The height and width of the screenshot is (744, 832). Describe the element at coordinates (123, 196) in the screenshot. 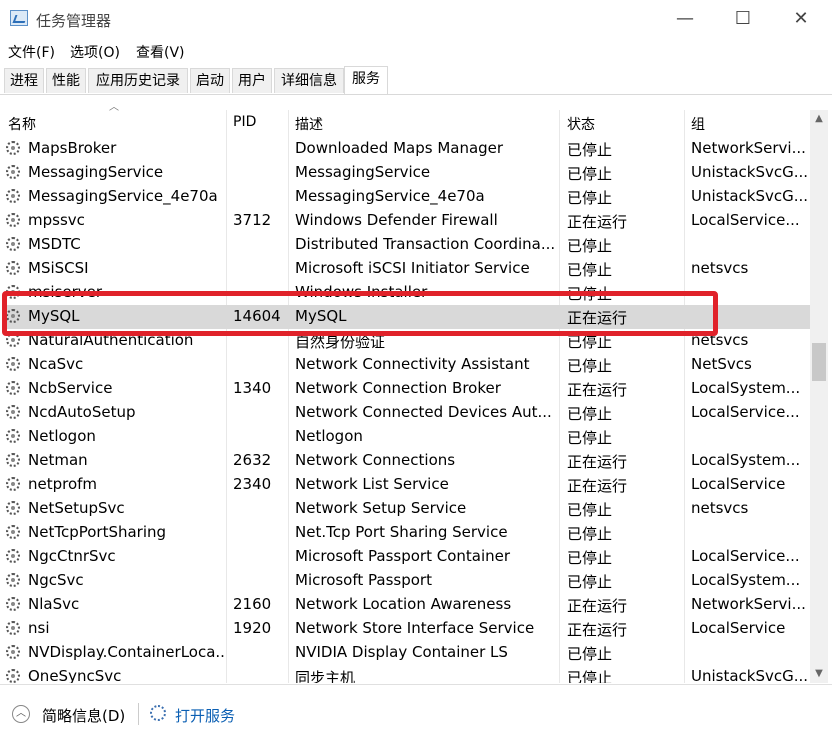

I see `cell-name: MessagingService_4e70a` at that location.